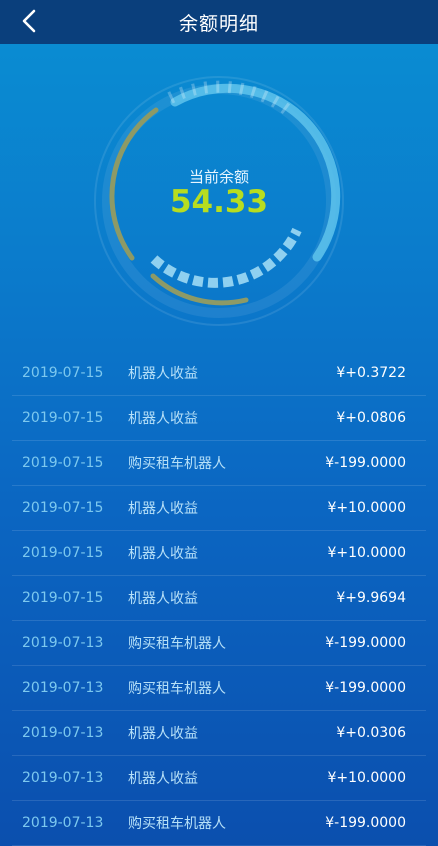  What do you see at coordinates (219, 418) in the screenshot?
I see `list-item: 2019-07-15 机器人收益 ¥+0.0806` at bounding box center [219, 418].